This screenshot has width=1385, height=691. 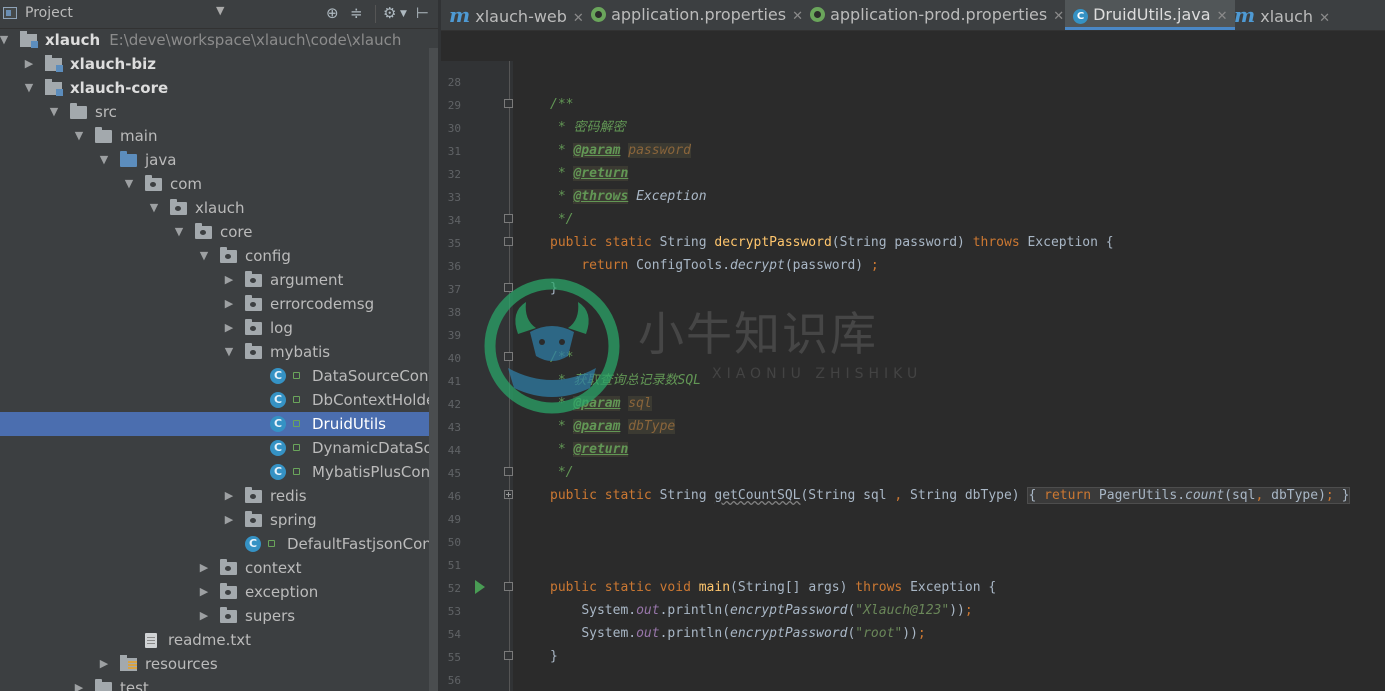 I want to click on tree-node: ▶ supers, so click(x=219, y=616).